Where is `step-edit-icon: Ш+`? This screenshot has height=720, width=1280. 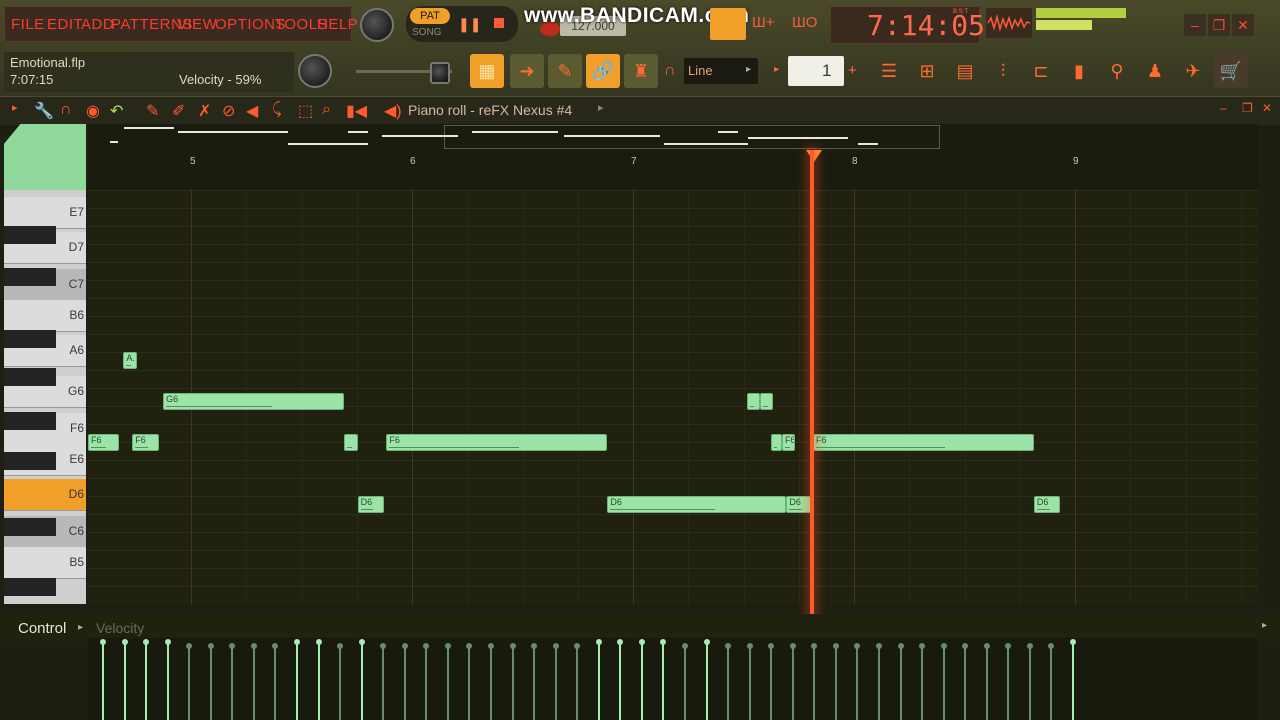 step-edit-icon: Ш+ is located at coordinates (763, 22).